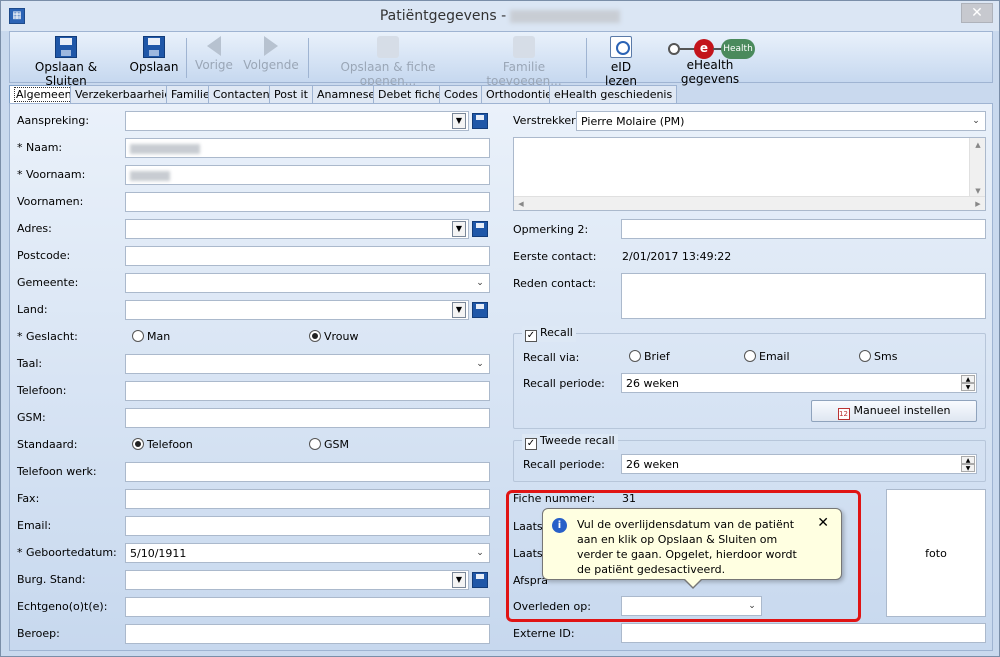 This screenshot has width=1000, height=657. I want to click on beroep-field, so click(307, 634).